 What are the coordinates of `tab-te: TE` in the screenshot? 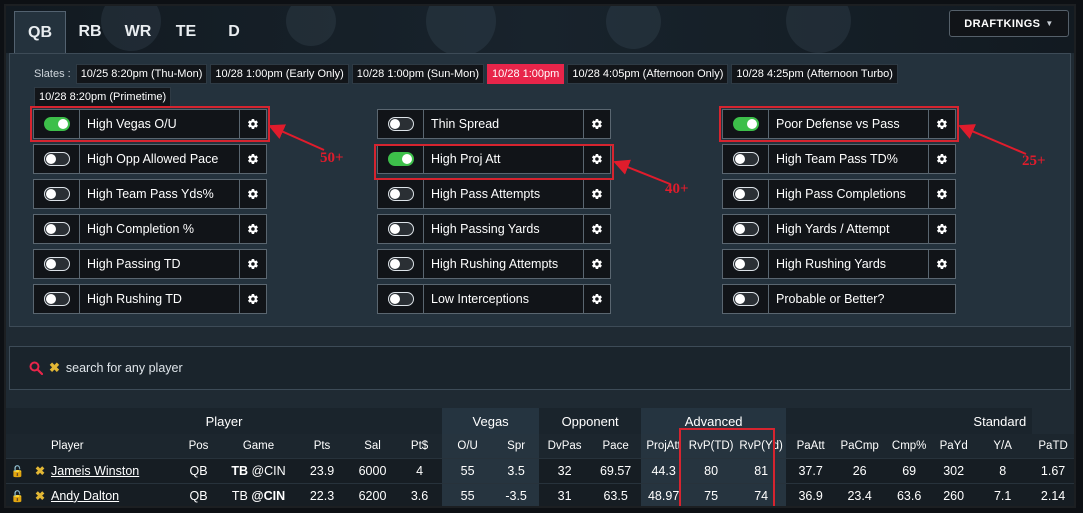 It's located at (186, 32).